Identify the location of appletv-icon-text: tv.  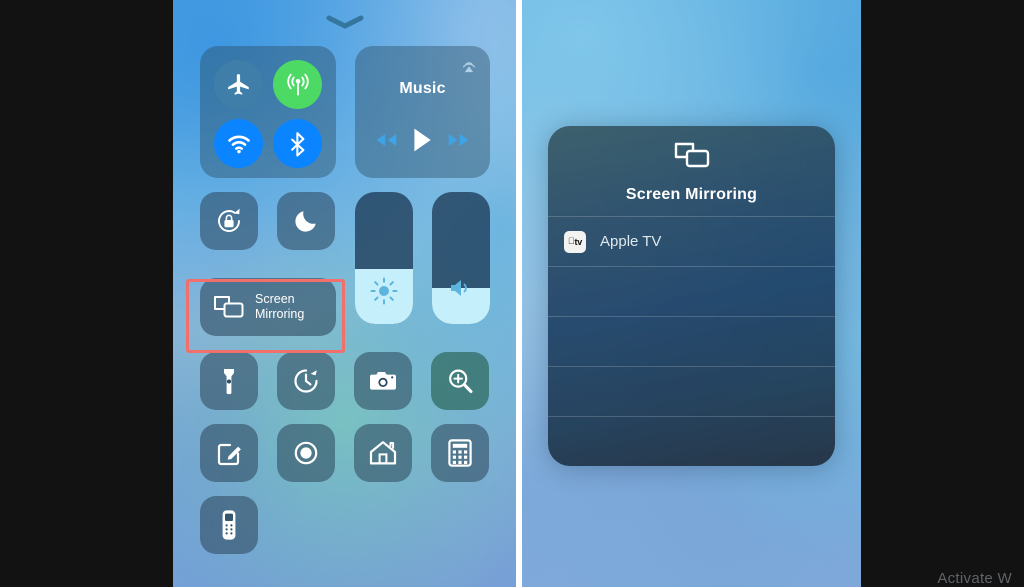
(576, 241).